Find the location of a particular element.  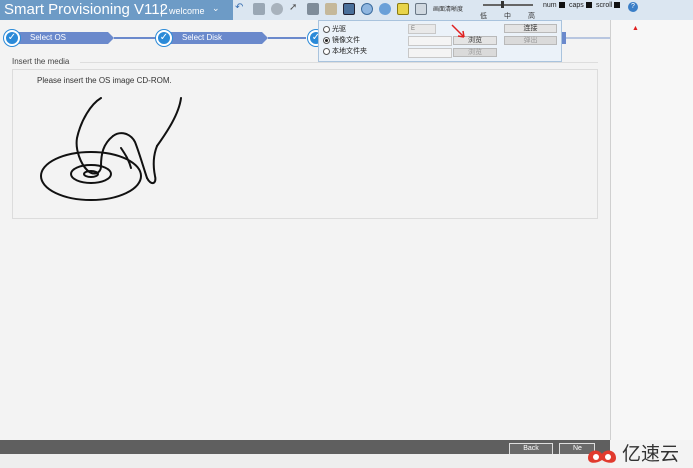

option-label: 镜像文件 is located at coordinates (346, 40).